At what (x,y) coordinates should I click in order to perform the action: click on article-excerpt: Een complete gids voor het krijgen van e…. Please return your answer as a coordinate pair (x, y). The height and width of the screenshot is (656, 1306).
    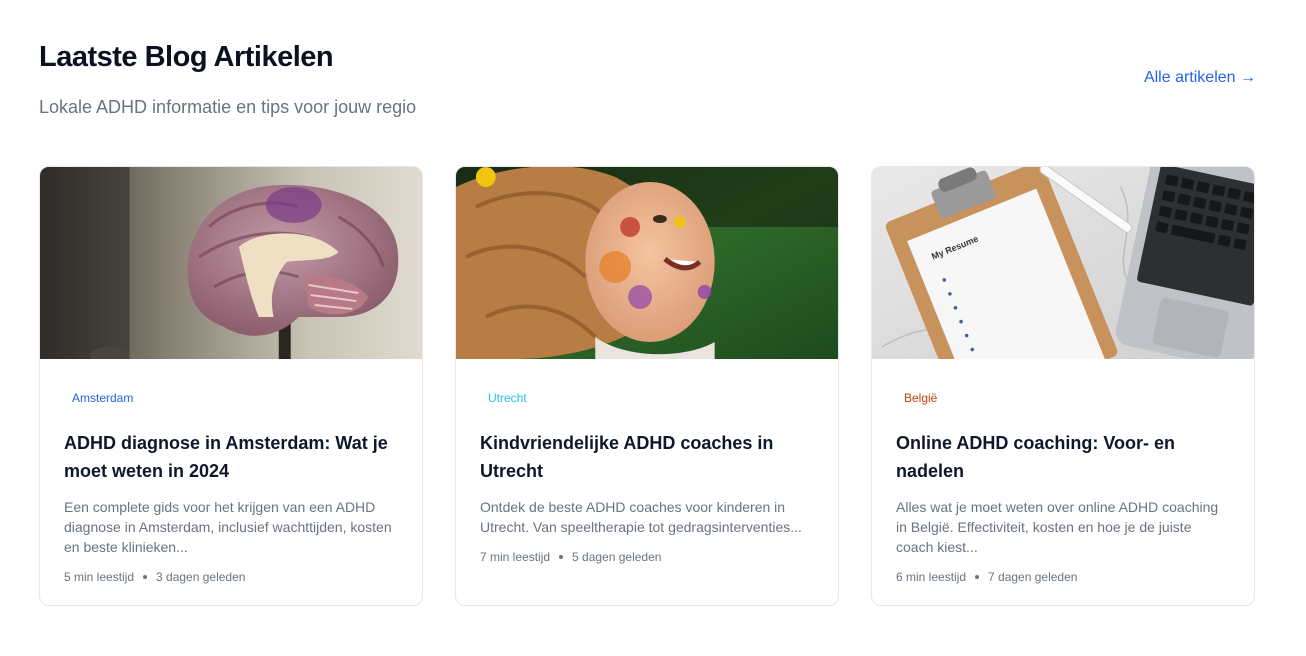
    Looking at the image, I should click on (228, 527).